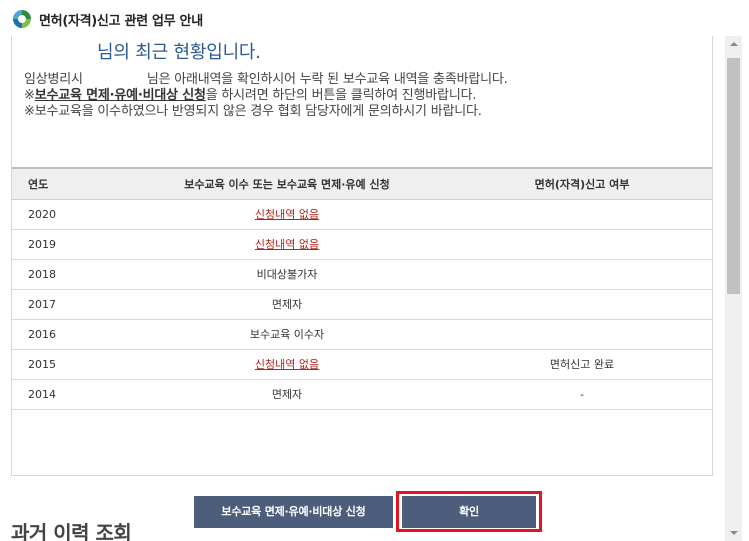  I want to click on cell-year: 2020, so click(67, 214).